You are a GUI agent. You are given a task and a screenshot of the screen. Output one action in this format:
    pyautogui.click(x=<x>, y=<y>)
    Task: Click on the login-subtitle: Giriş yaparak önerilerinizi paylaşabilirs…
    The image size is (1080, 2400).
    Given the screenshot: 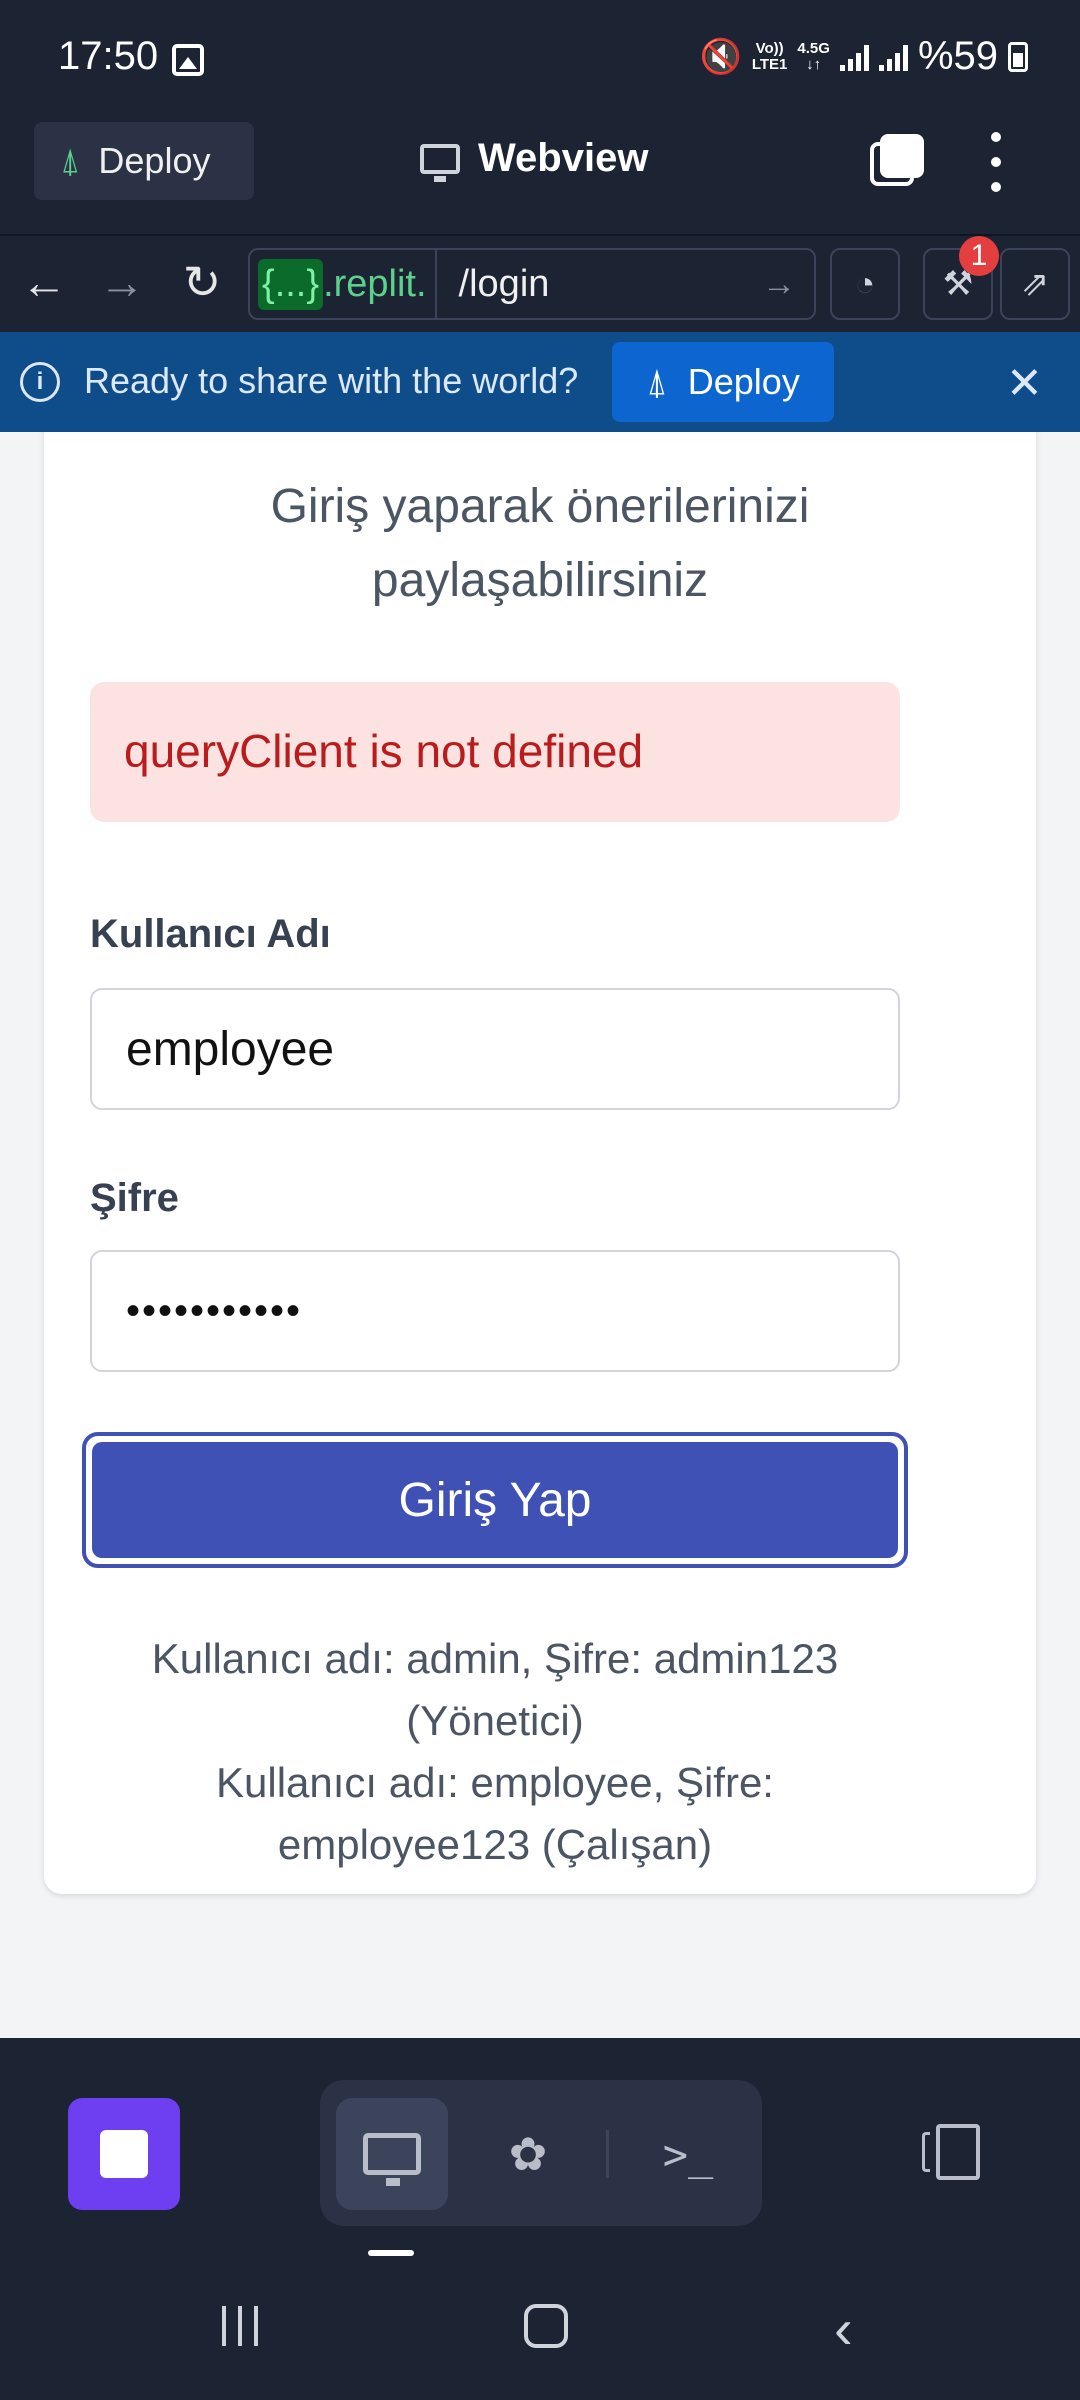 What is the action you would take?
    pyautogui.click(x=540, y=543)
    